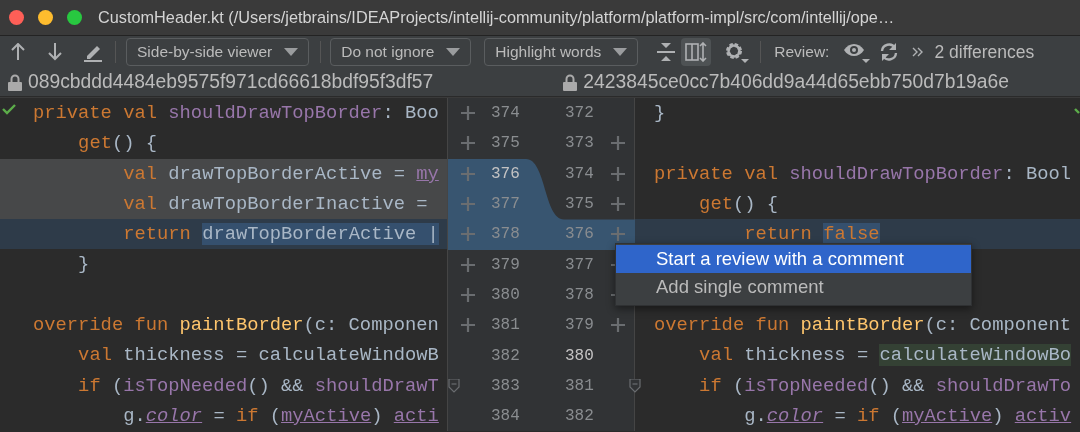 This screenshot has height=432, width=1080. I want to click on line-number: 373, so click(580, 144).